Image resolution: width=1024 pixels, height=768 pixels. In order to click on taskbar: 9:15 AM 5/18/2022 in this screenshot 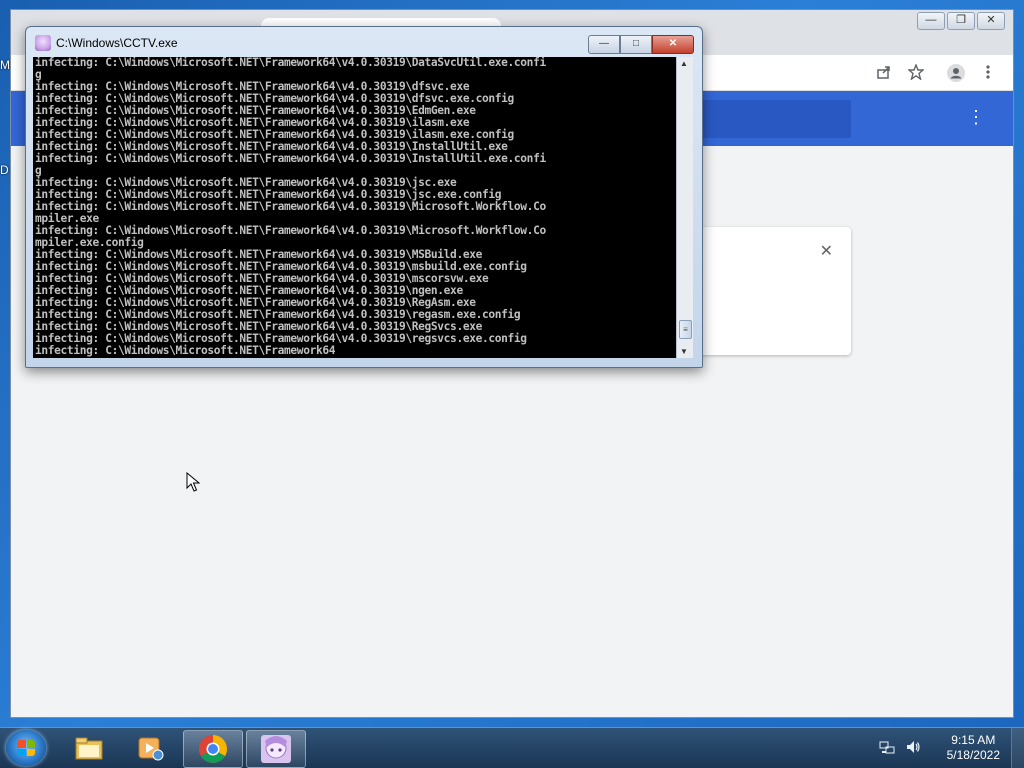, I will do `click(512, 747)`.